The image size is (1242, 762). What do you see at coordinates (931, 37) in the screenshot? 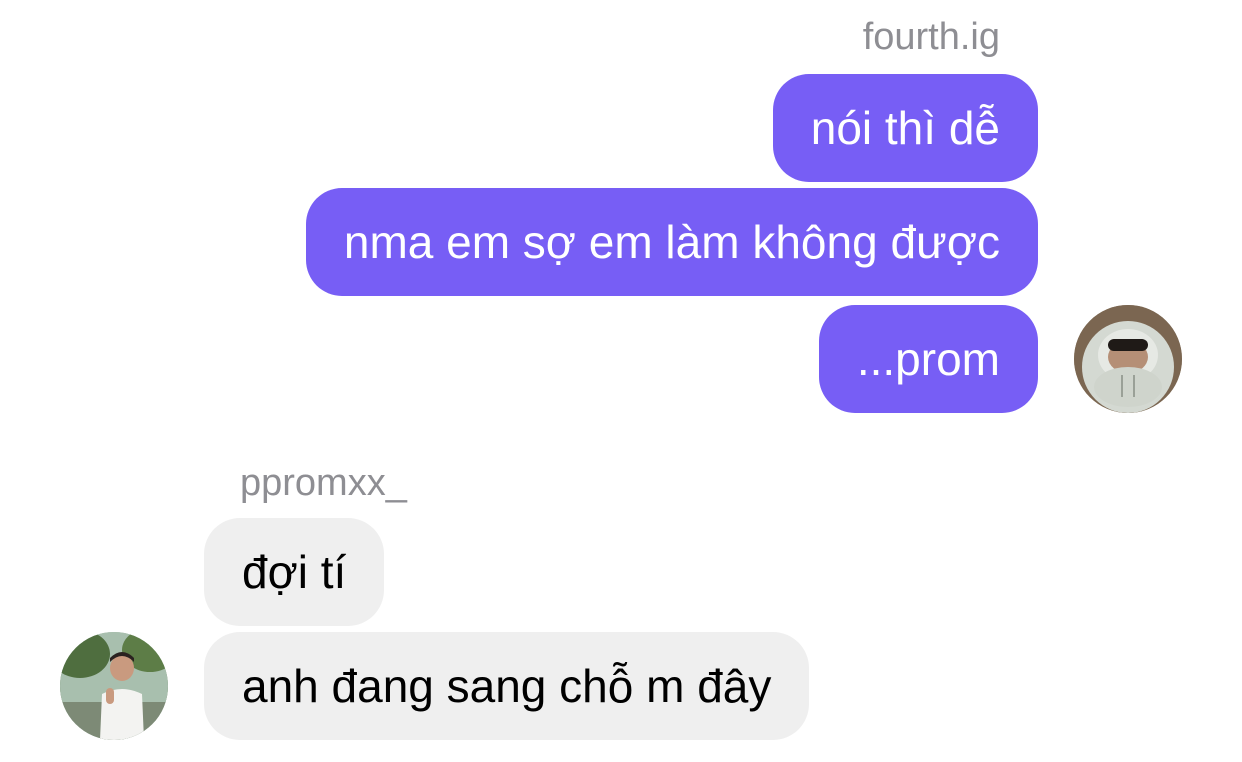
I see `sender-name-outgoing: fourth.ig` at bounding box center [931, 37].